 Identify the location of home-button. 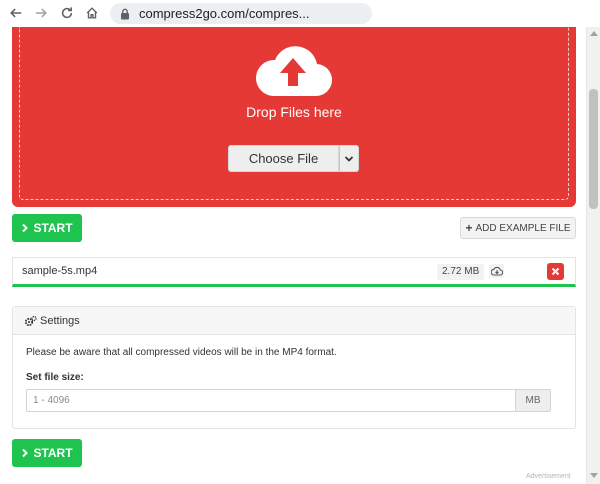
(92, 13).